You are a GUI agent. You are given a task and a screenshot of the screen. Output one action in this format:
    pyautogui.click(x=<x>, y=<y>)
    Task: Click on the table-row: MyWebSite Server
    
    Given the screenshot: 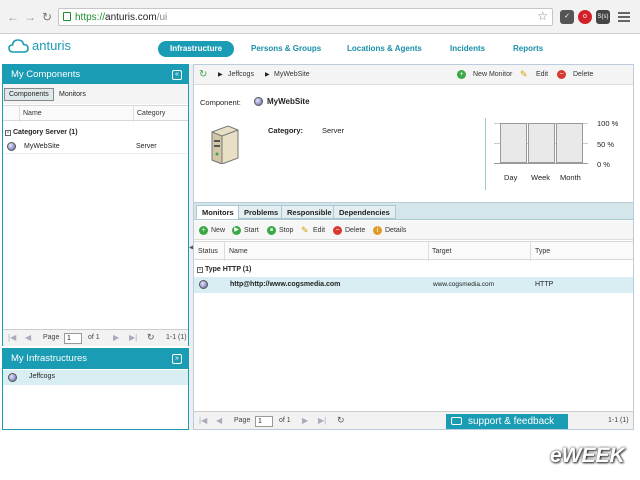 What is the action you would take?
    pyautogui.click(x=95, y=147)
    